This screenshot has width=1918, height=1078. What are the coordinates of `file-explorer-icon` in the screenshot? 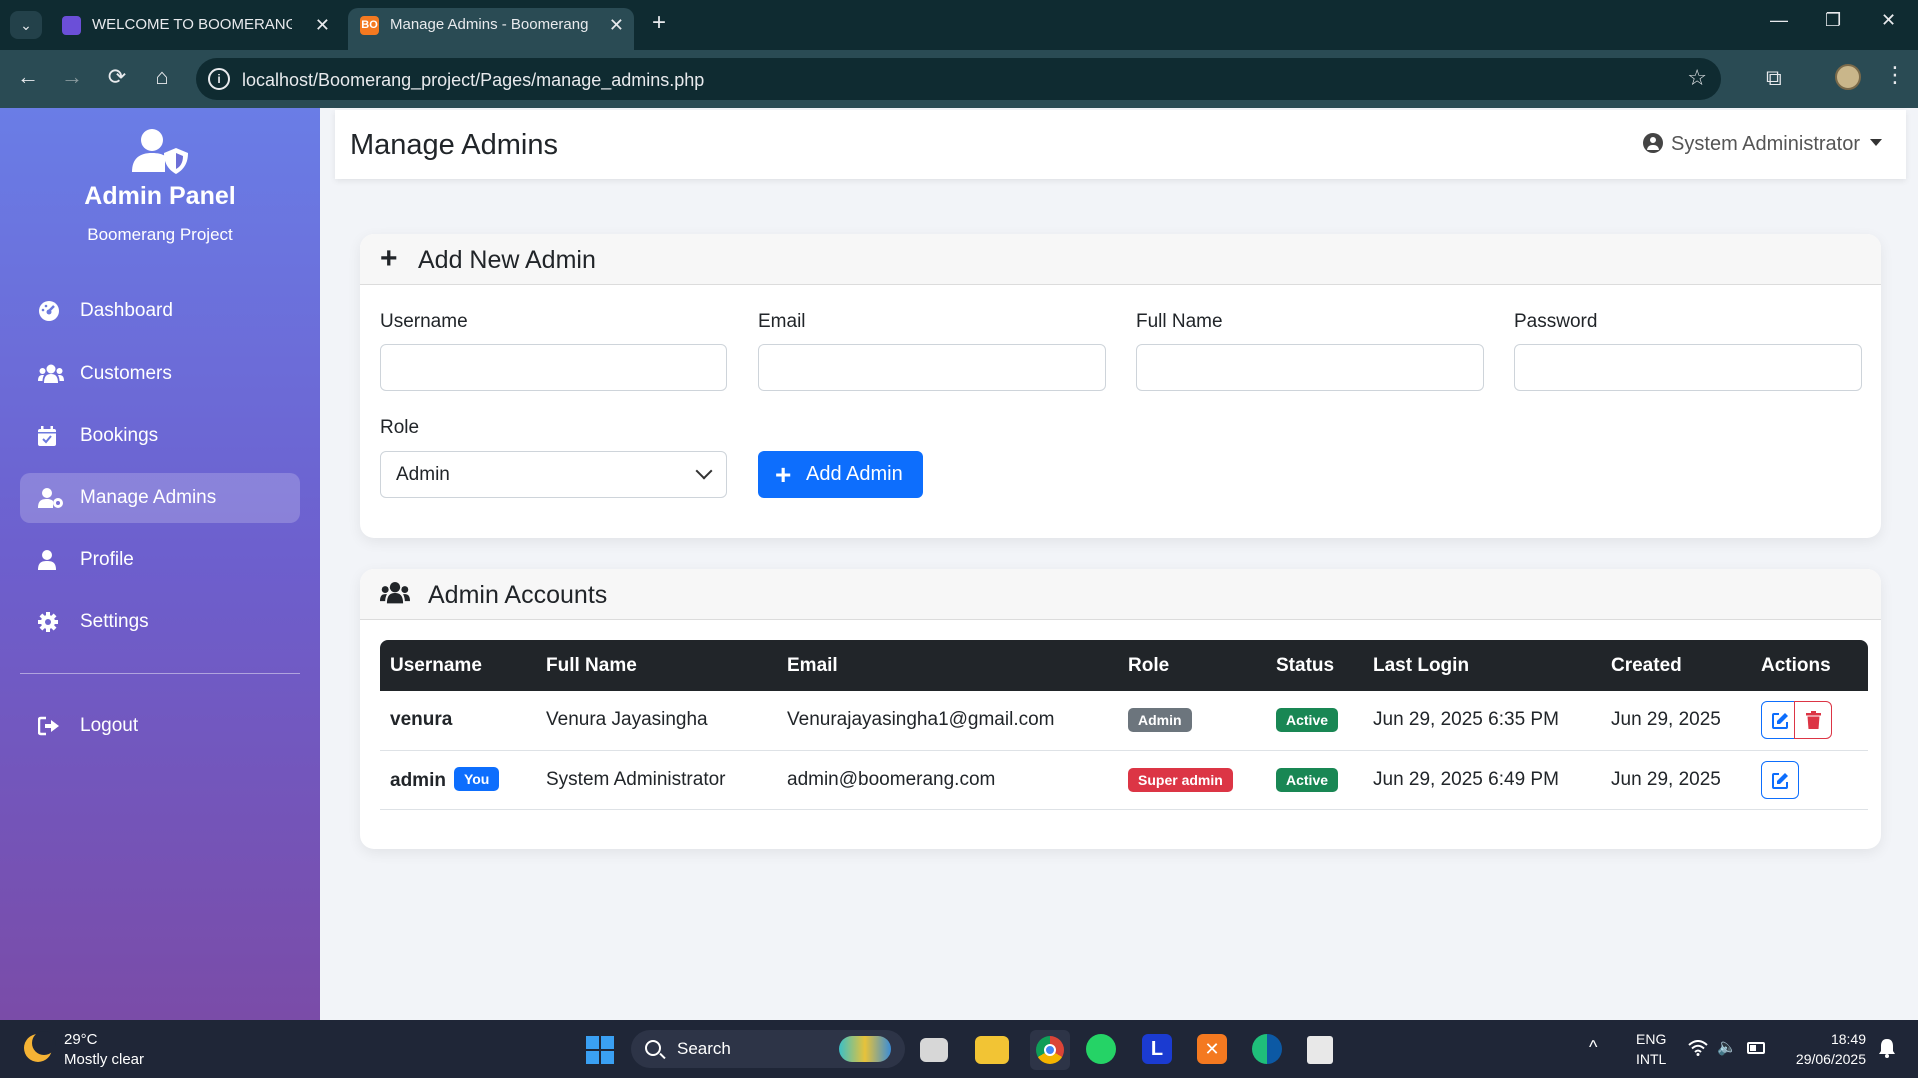 It's located at (992, 1050).